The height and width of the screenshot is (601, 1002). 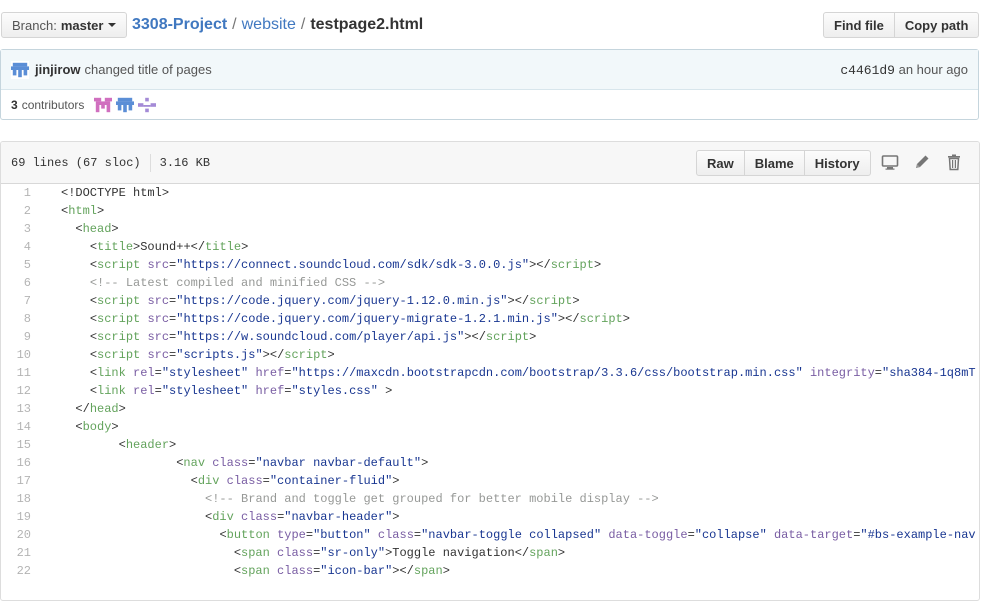 I want to click on breadcrumb-file-name: testpage2.html, so click(x=367, y=24).